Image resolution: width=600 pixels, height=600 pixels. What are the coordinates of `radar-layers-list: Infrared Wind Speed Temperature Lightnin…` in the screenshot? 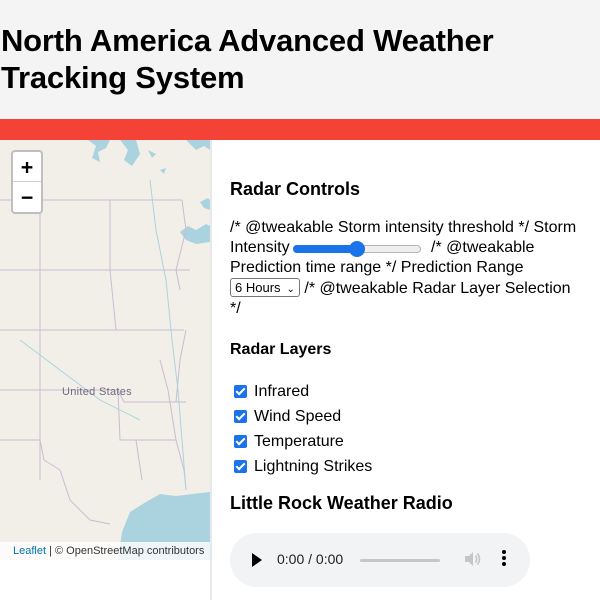 It's located at (303, 429).